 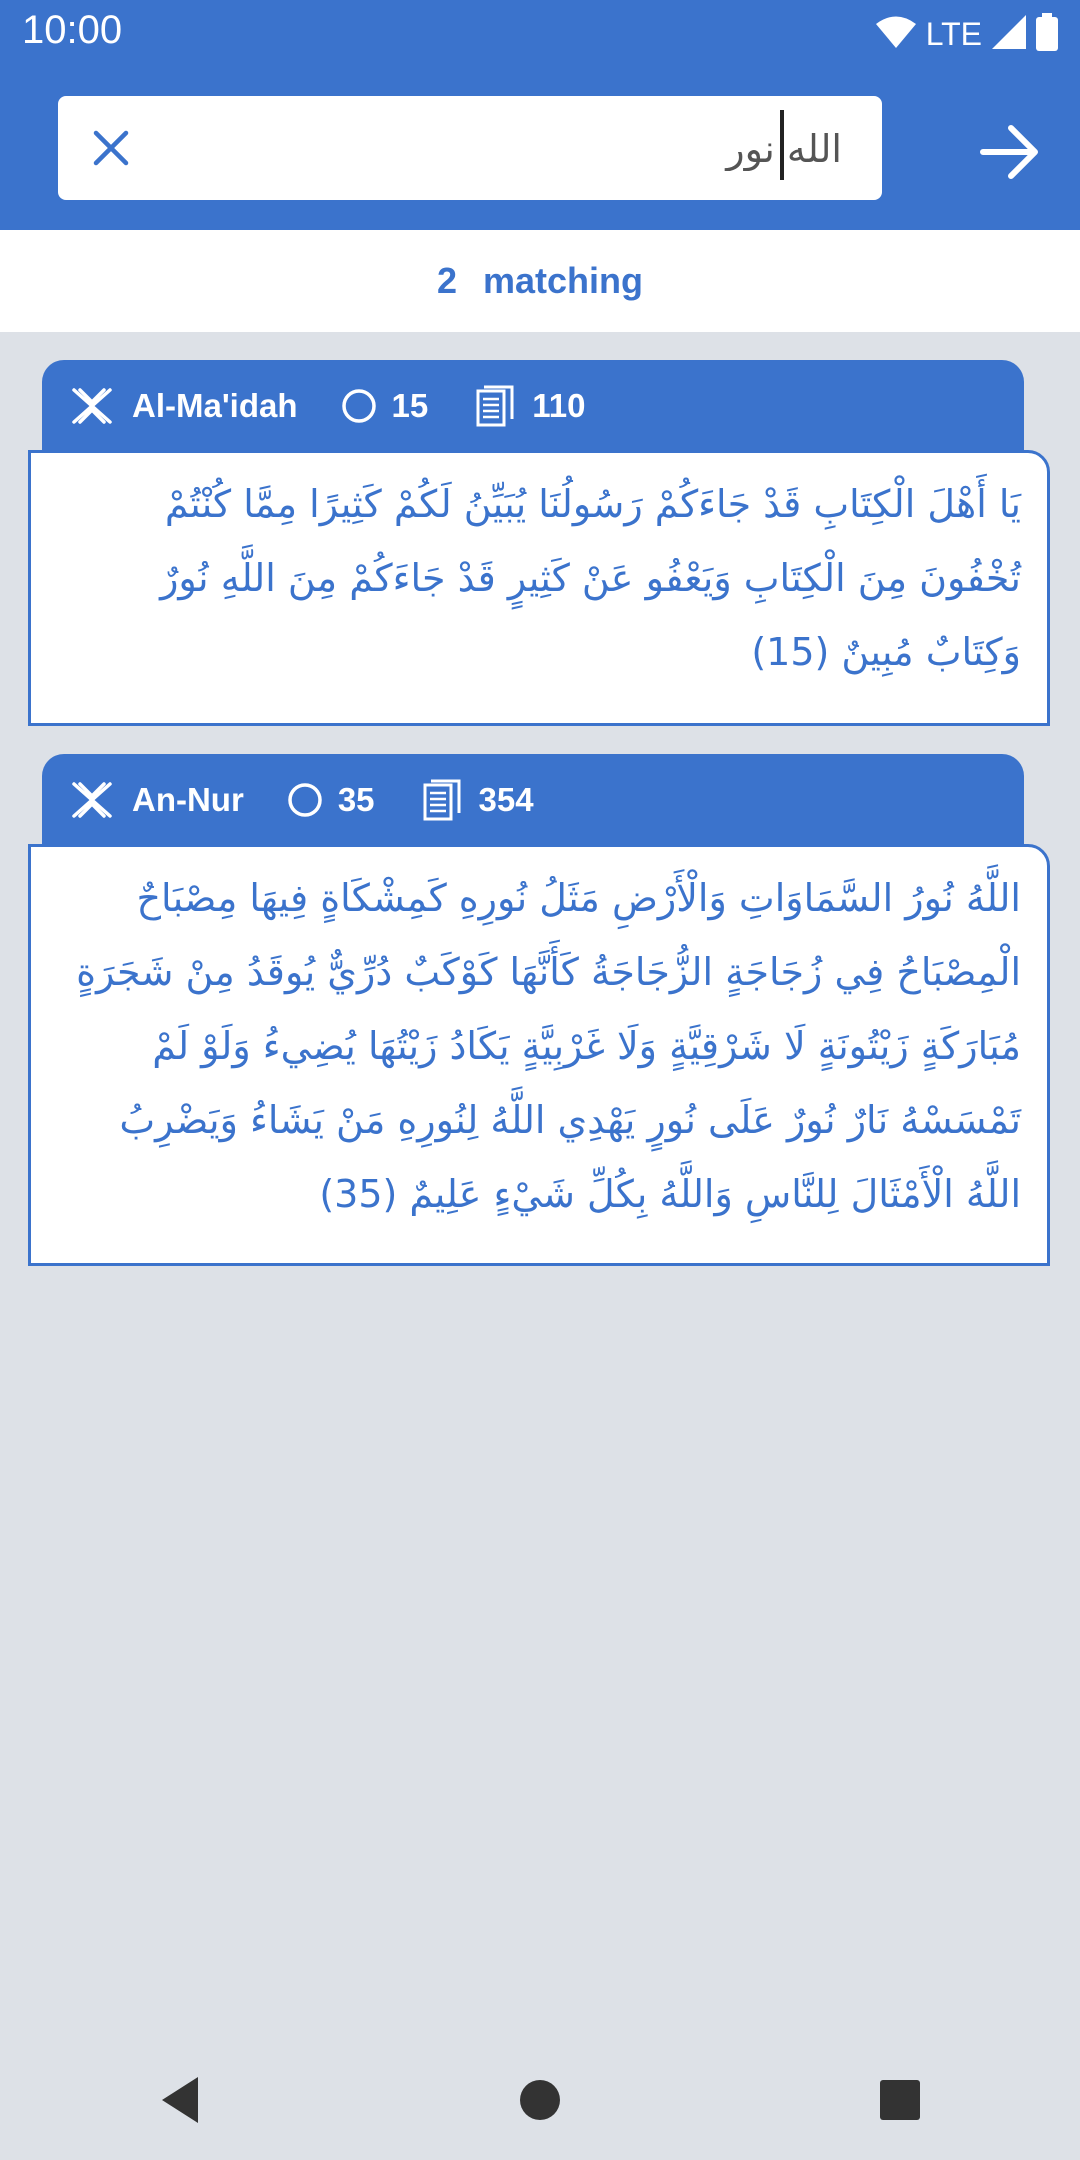 I want to click on signal-icon, so click(x=1009, y=34).